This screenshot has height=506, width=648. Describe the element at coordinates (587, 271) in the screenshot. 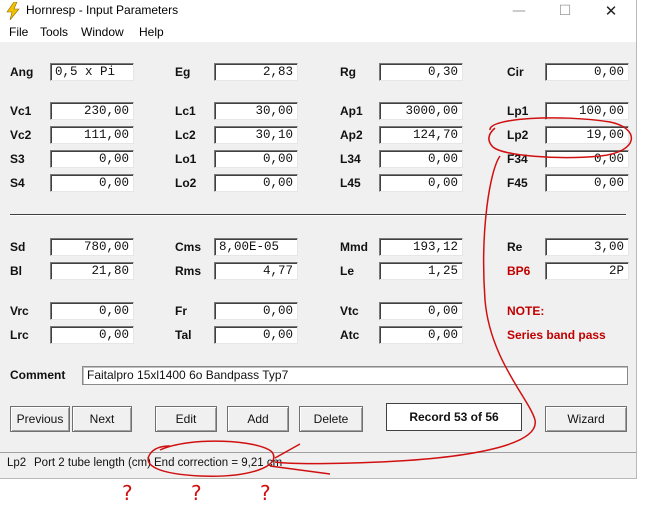

I see `bp6-field: 2P` at that location.